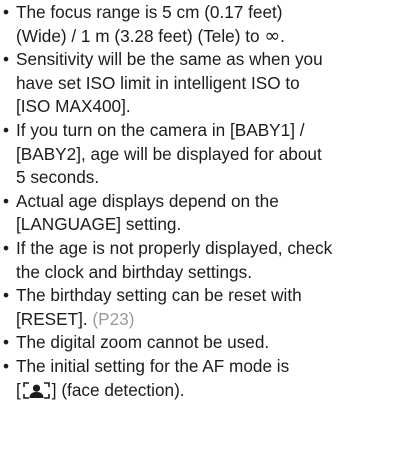  Describe the element at coordinates (118, 389) in the screenshot. I see `icon-caption: ] (face detection).` at that location.